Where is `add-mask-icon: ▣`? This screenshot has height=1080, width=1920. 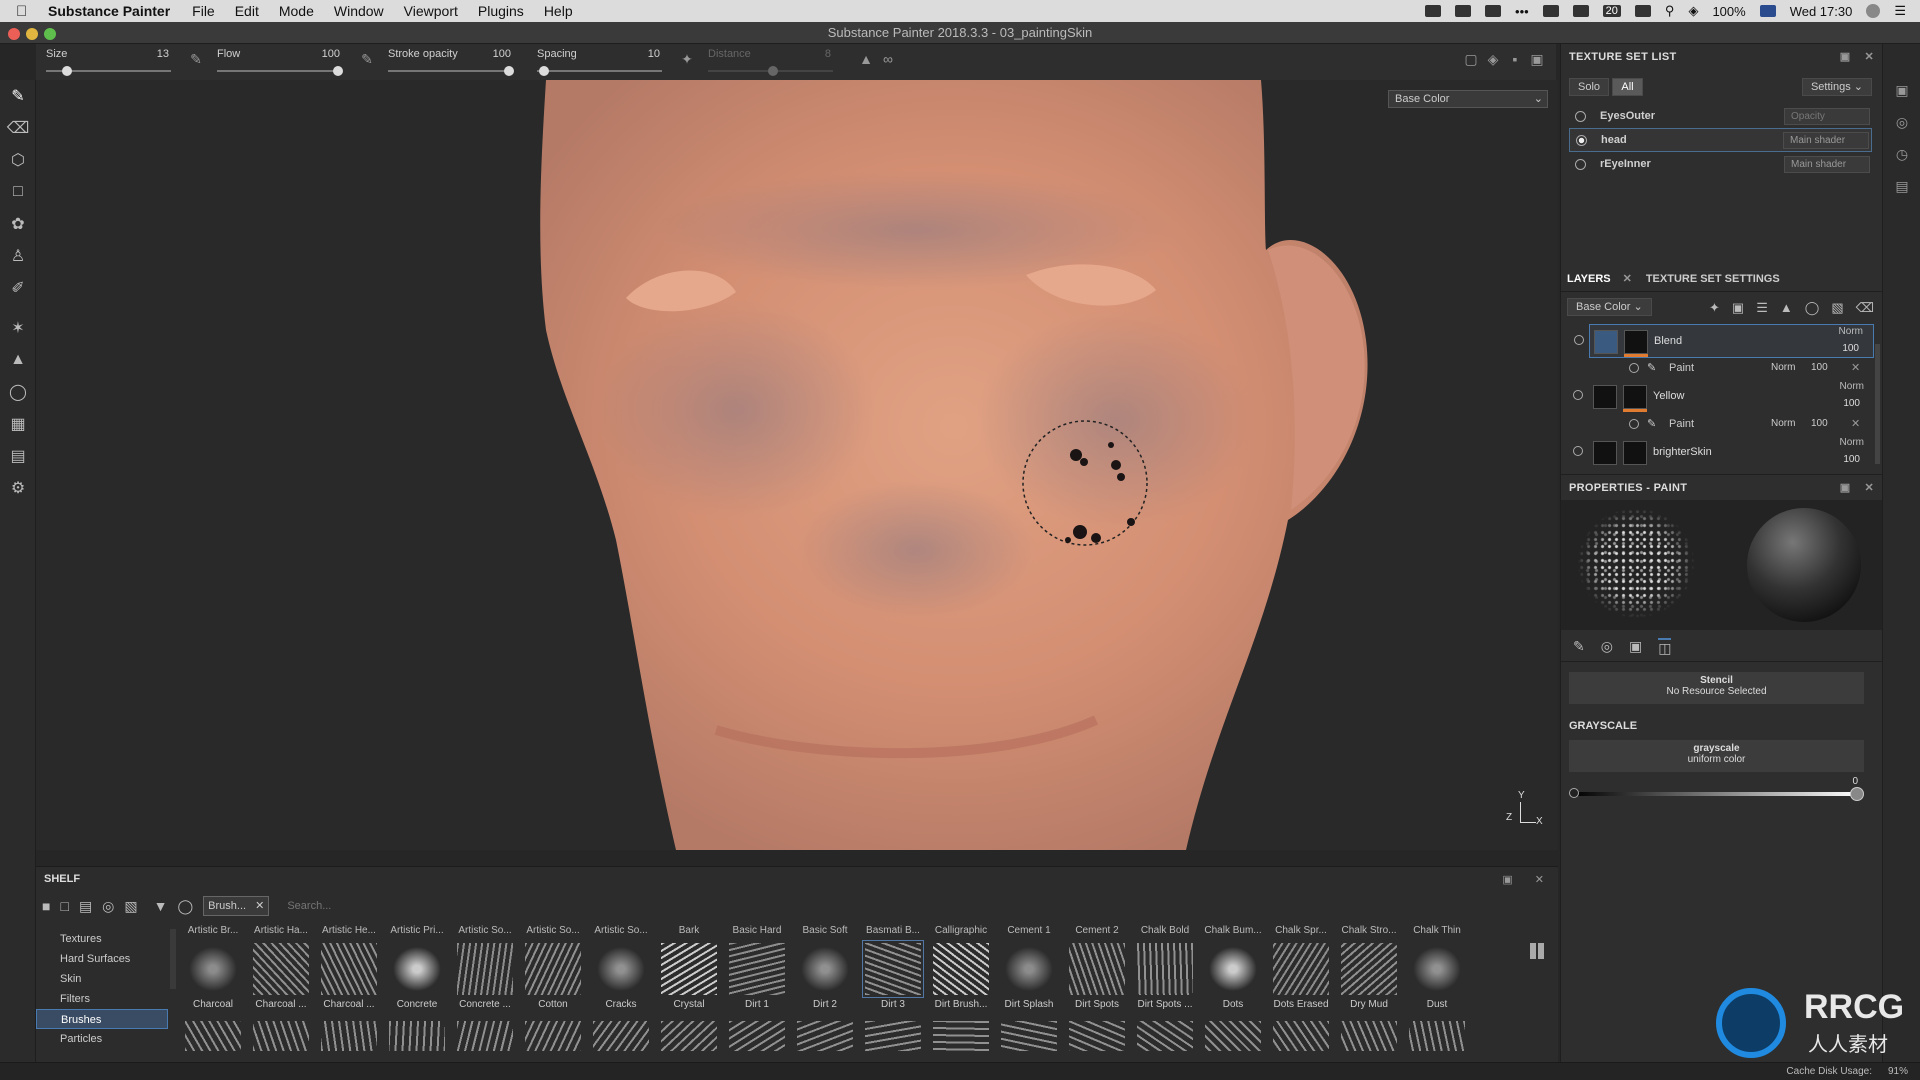
add-mask-icon: ▣ is located at coordinates (1738, 308).